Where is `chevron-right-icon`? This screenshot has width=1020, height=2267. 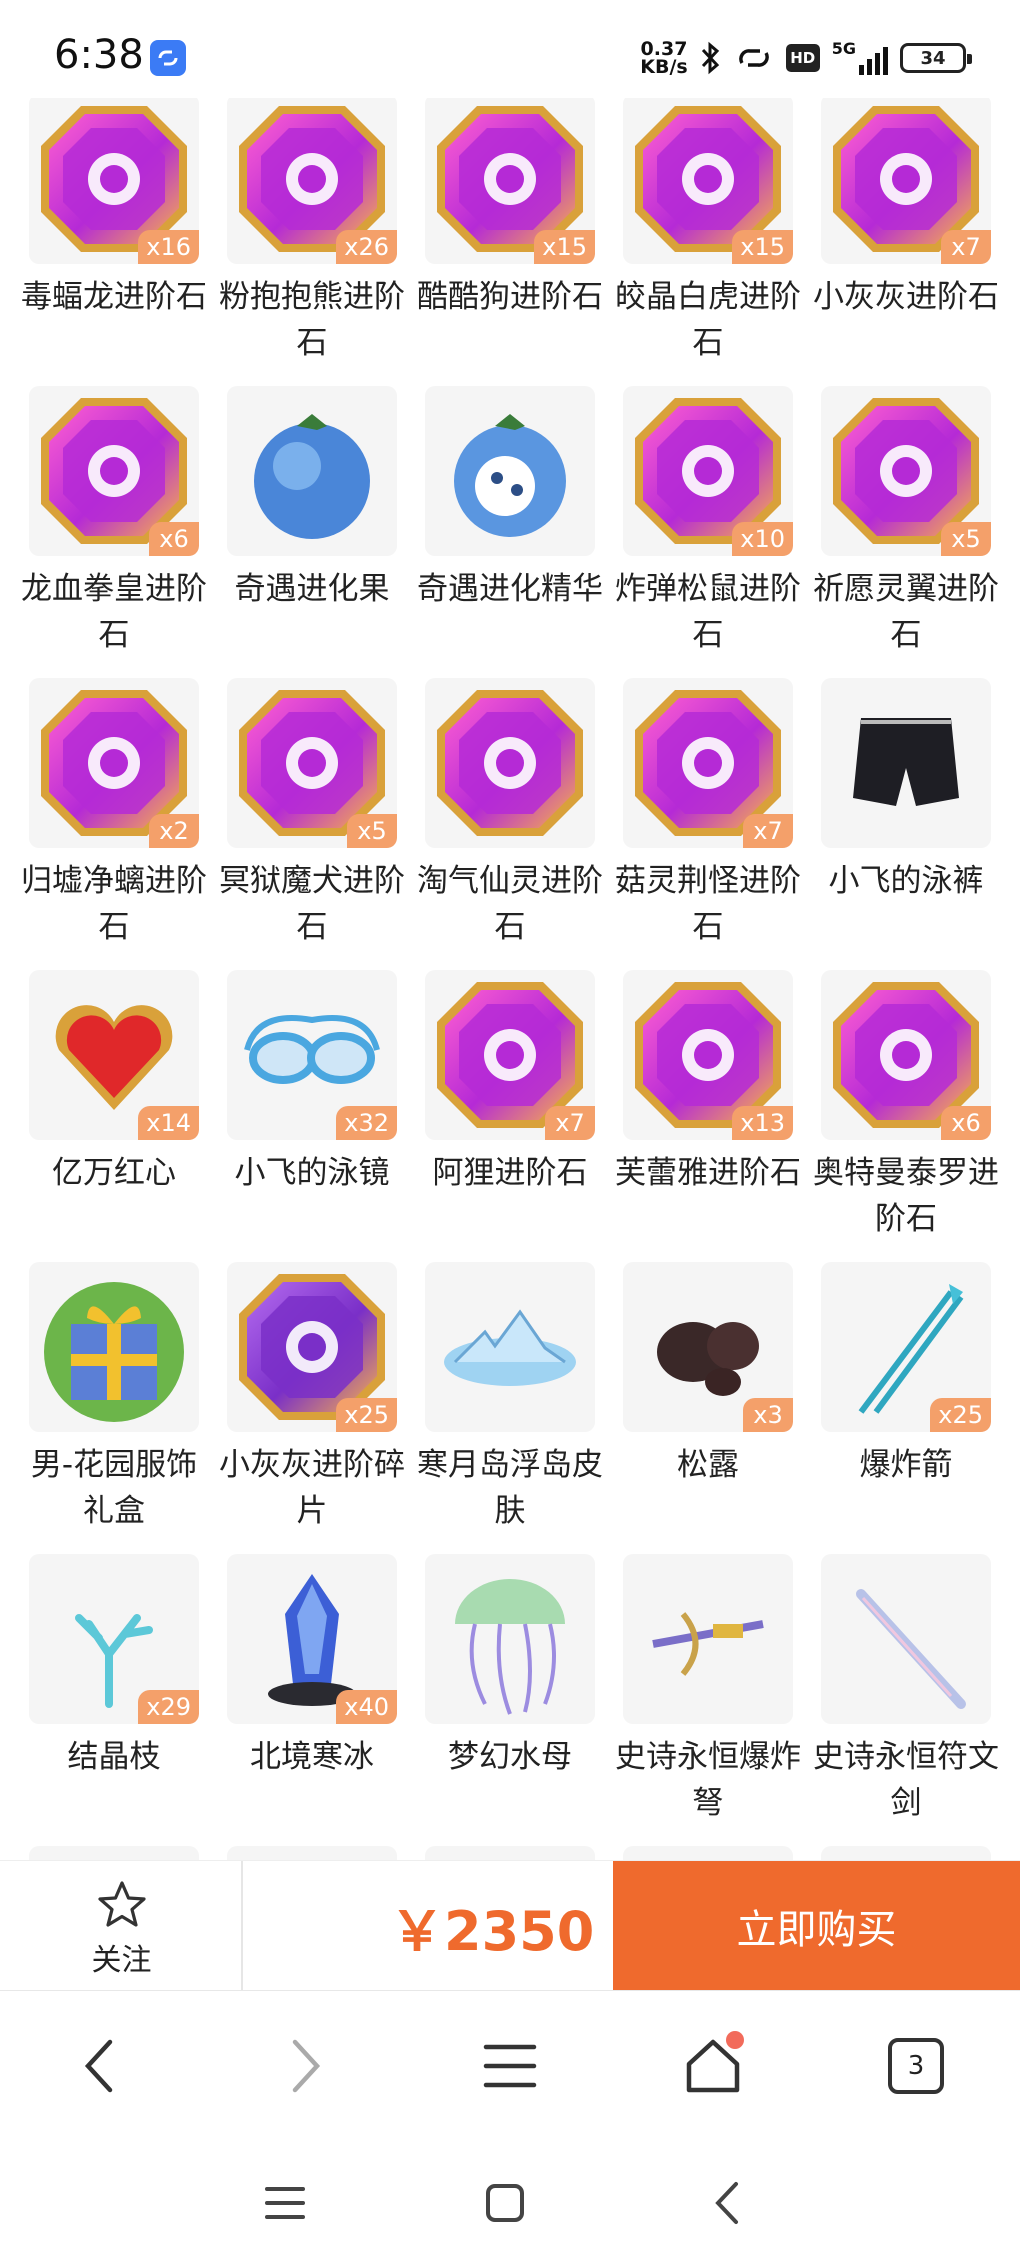 chevron-right-icon is located at coordinates (306, 2066).